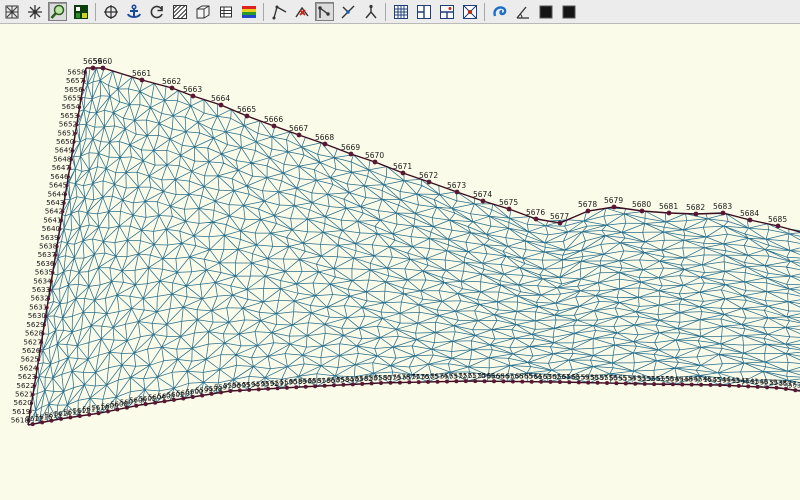 The height and width of the screenshot is (500, 800). What do you see at coordinates (32, 341) in the screenshot?
I see `node-label-5627: 5627` at bounding box center [32, 341].